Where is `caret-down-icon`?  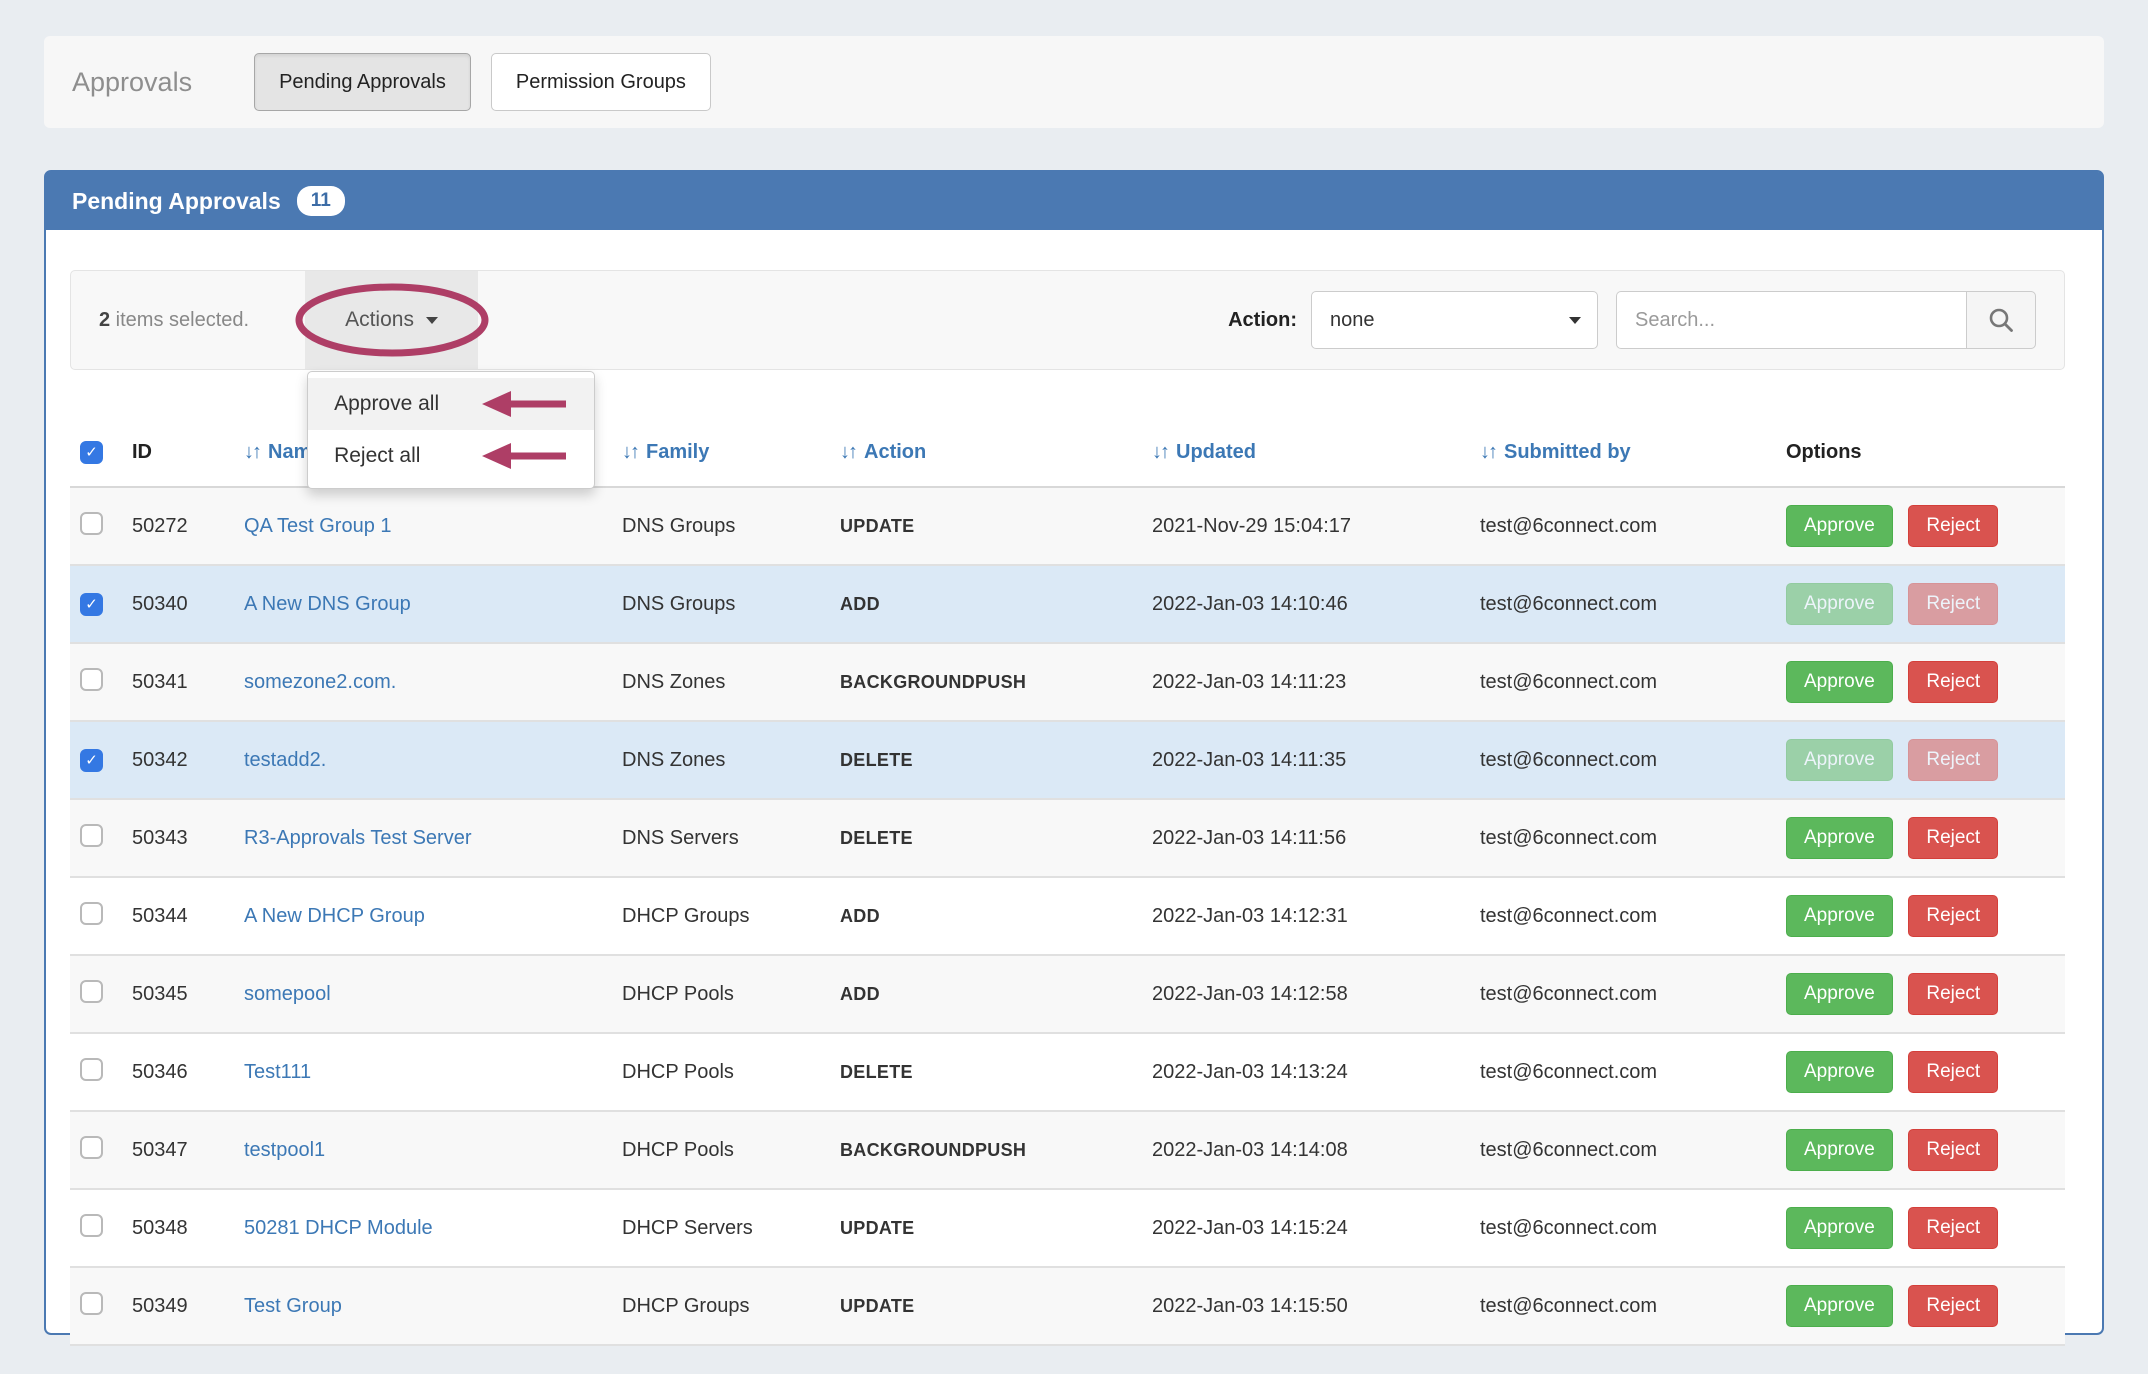
caret-down-icon is located at coordinates (431, 320).